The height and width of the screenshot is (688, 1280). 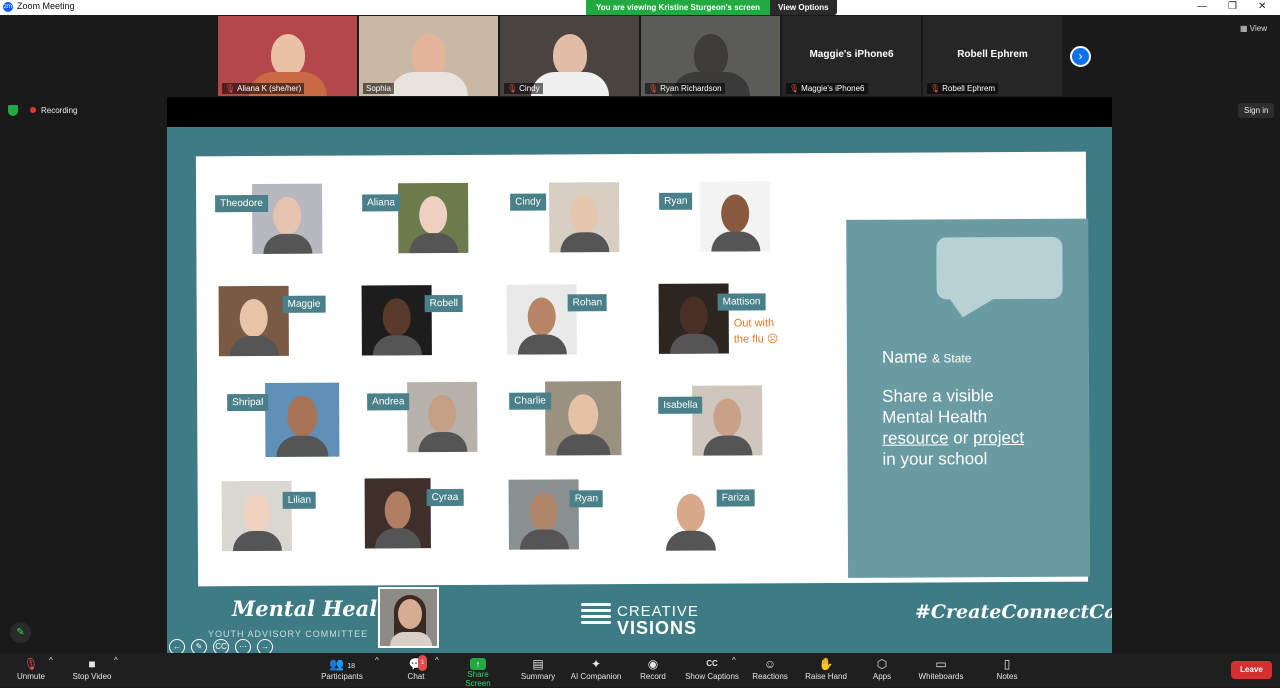 I want to click on whiteboards-button: ▭ Whiteboards, so click(x=941, y=668).